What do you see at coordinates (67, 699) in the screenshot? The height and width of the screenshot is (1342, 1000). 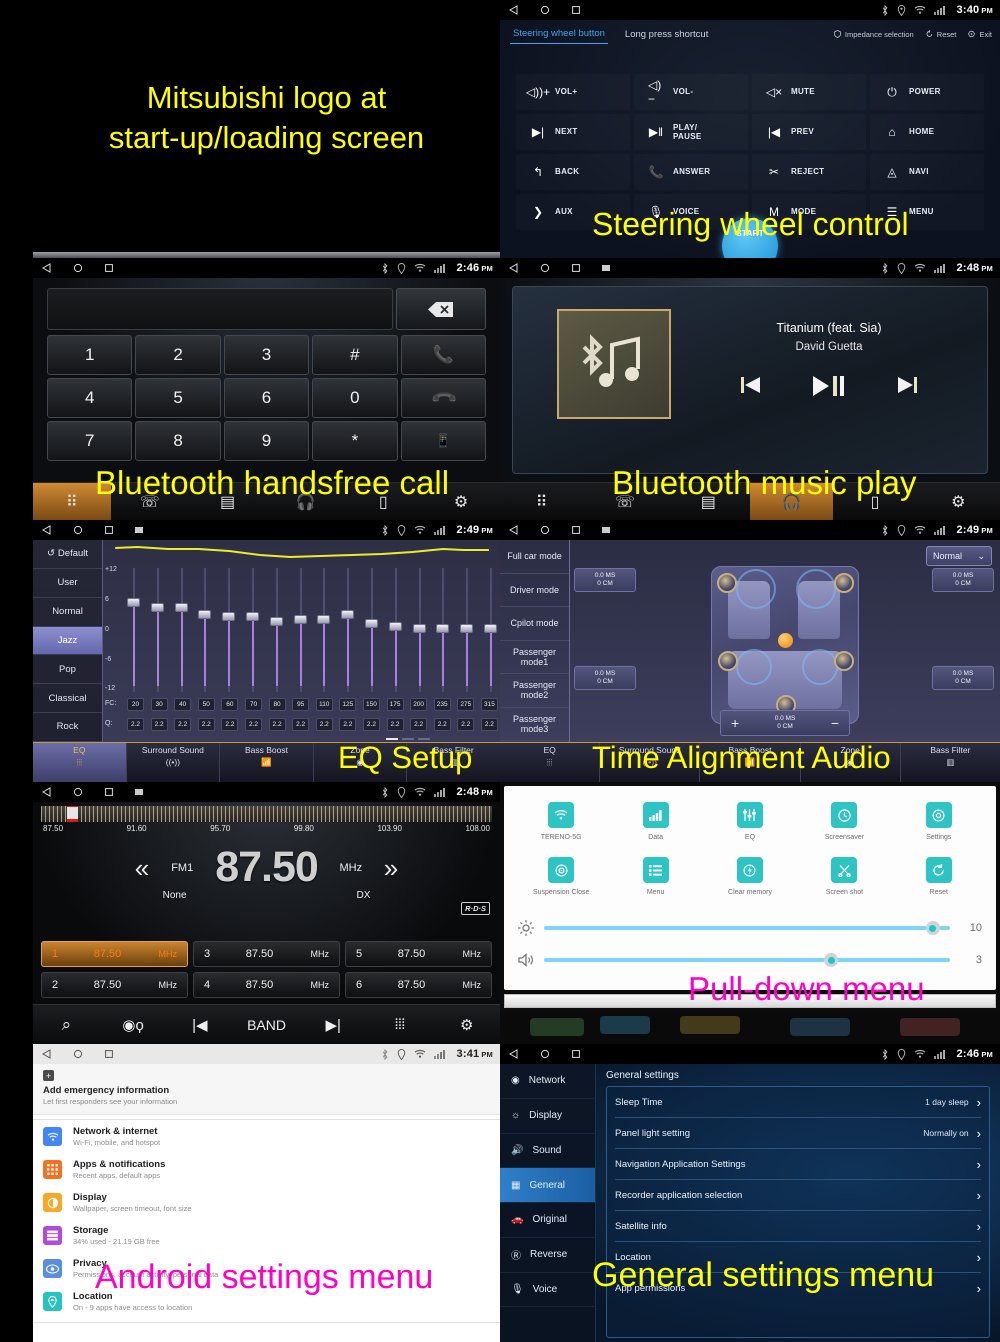 I see `preset-classical: Classical` at bounding box center [67, 699].